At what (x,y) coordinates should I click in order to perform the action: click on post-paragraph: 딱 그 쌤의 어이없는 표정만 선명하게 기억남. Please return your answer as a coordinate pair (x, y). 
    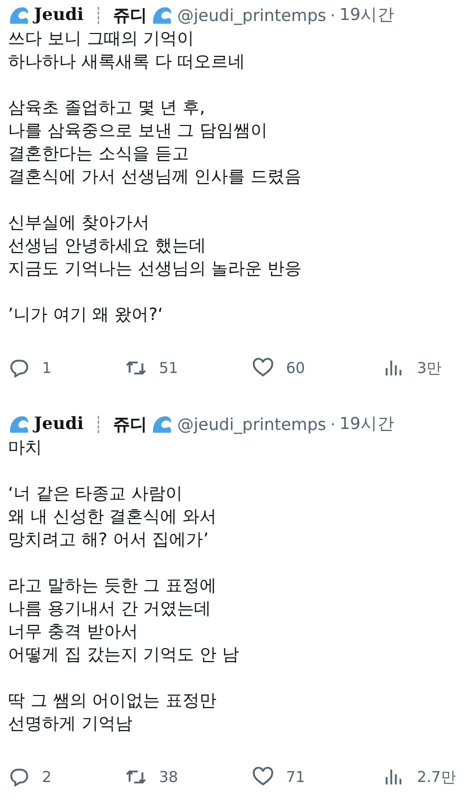
    Looking at the image, I should click on (113, 713).